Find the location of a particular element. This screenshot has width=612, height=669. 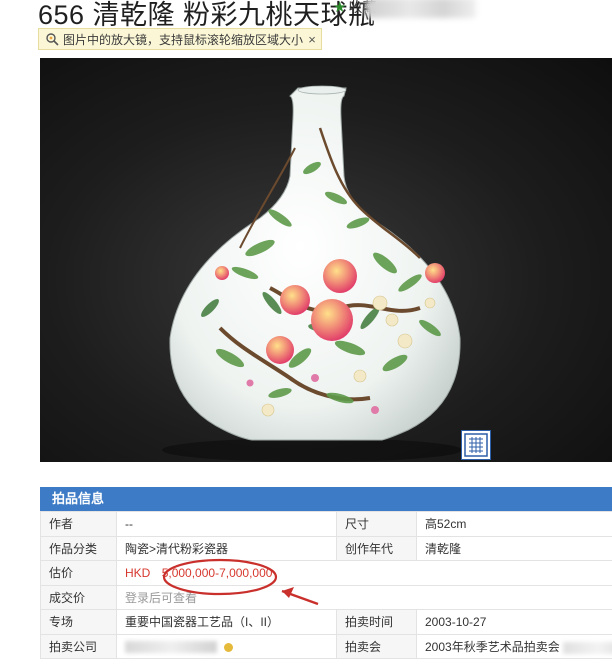

size-value: 高52cm is located at coordinates (514, 524).